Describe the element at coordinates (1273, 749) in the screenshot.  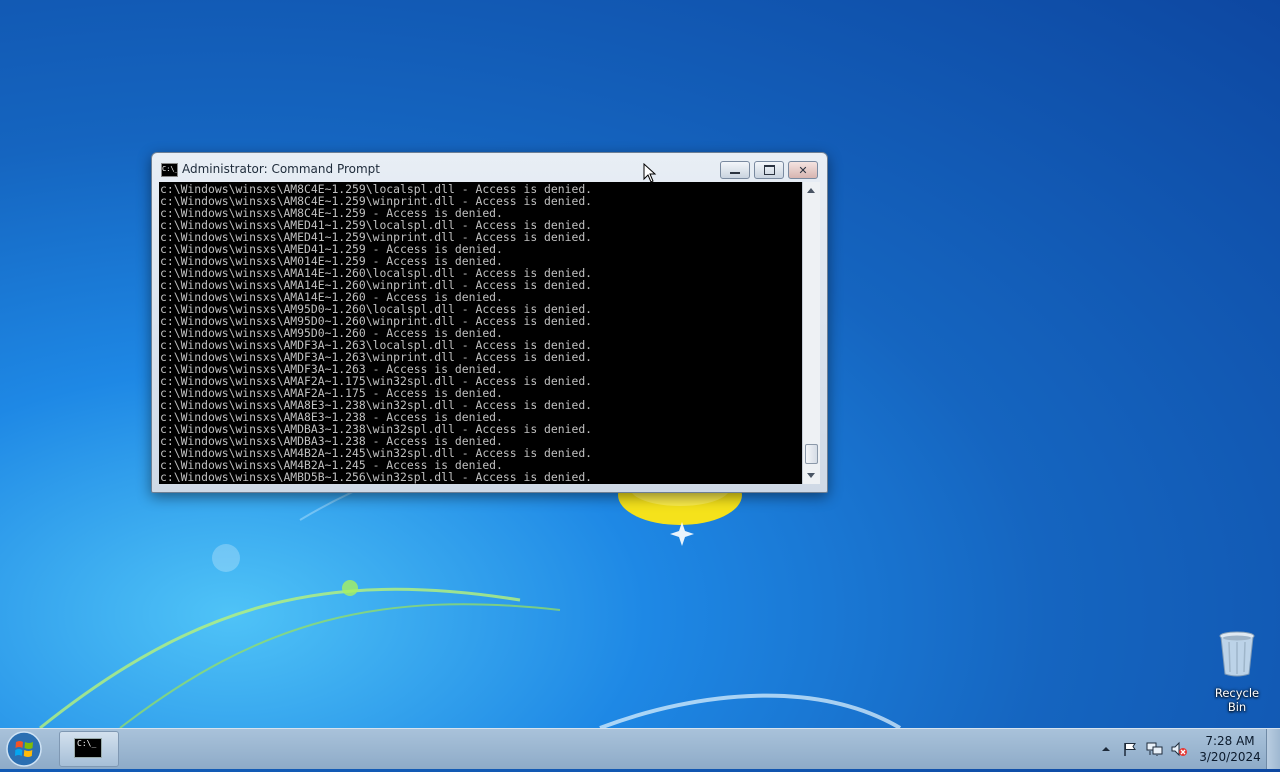
I see `show-desktop-button` at that location.